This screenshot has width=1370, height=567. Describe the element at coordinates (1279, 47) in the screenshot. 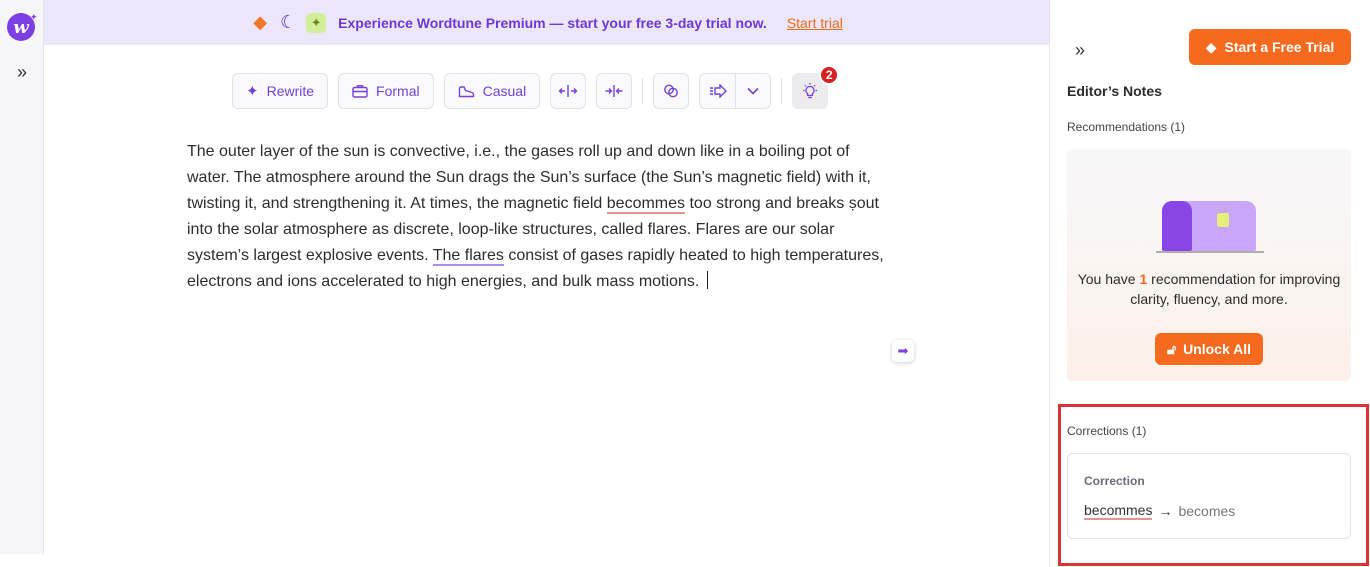

I see `start-free-trial-label: Start a Free Trial` at that location.